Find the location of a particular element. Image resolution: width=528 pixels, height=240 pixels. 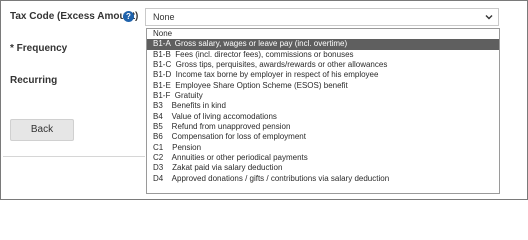

dropdown-option: B3 Benefits in kind is located at coordinates (323, 106).